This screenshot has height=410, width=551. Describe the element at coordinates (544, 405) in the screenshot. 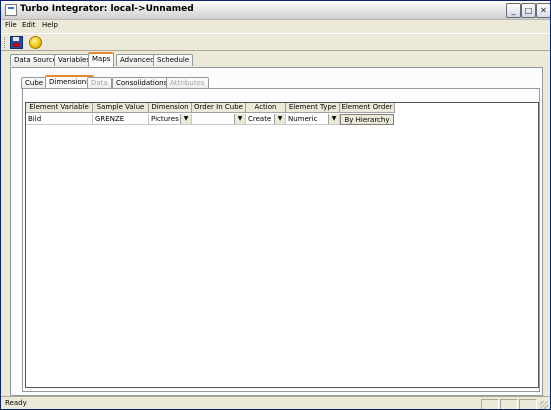

I see `resize-grip` at that location.